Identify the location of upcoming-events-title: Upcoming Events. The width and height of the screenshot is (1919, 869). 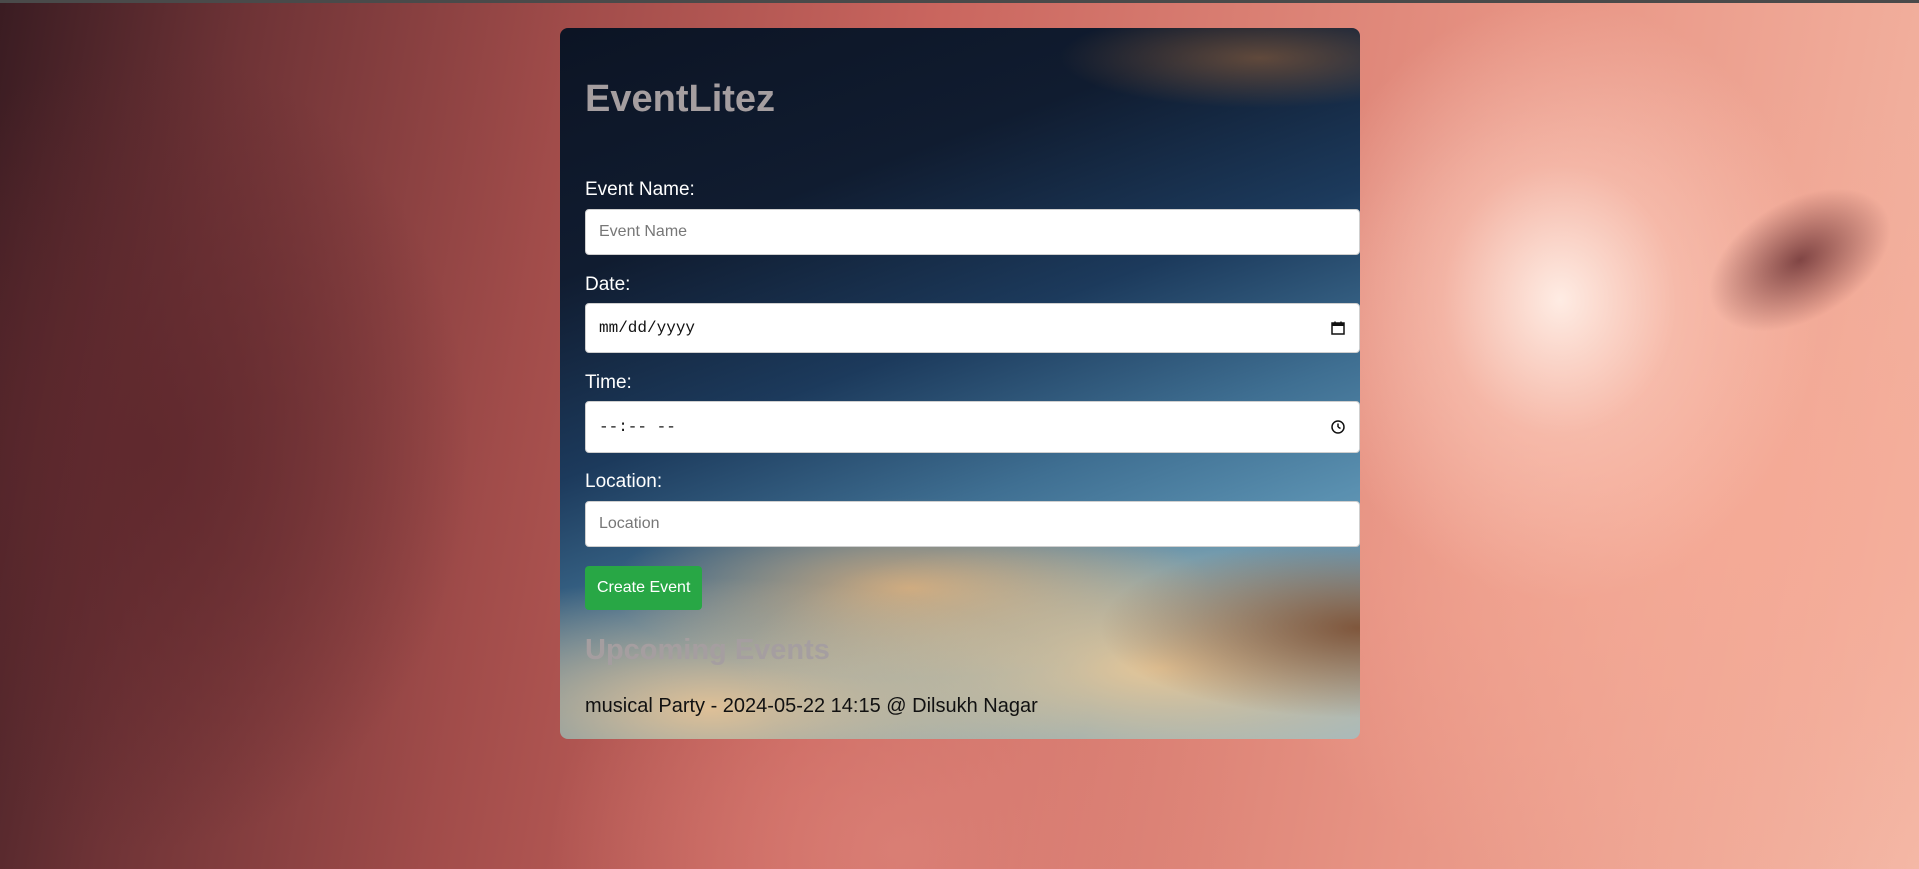
(707, 650).